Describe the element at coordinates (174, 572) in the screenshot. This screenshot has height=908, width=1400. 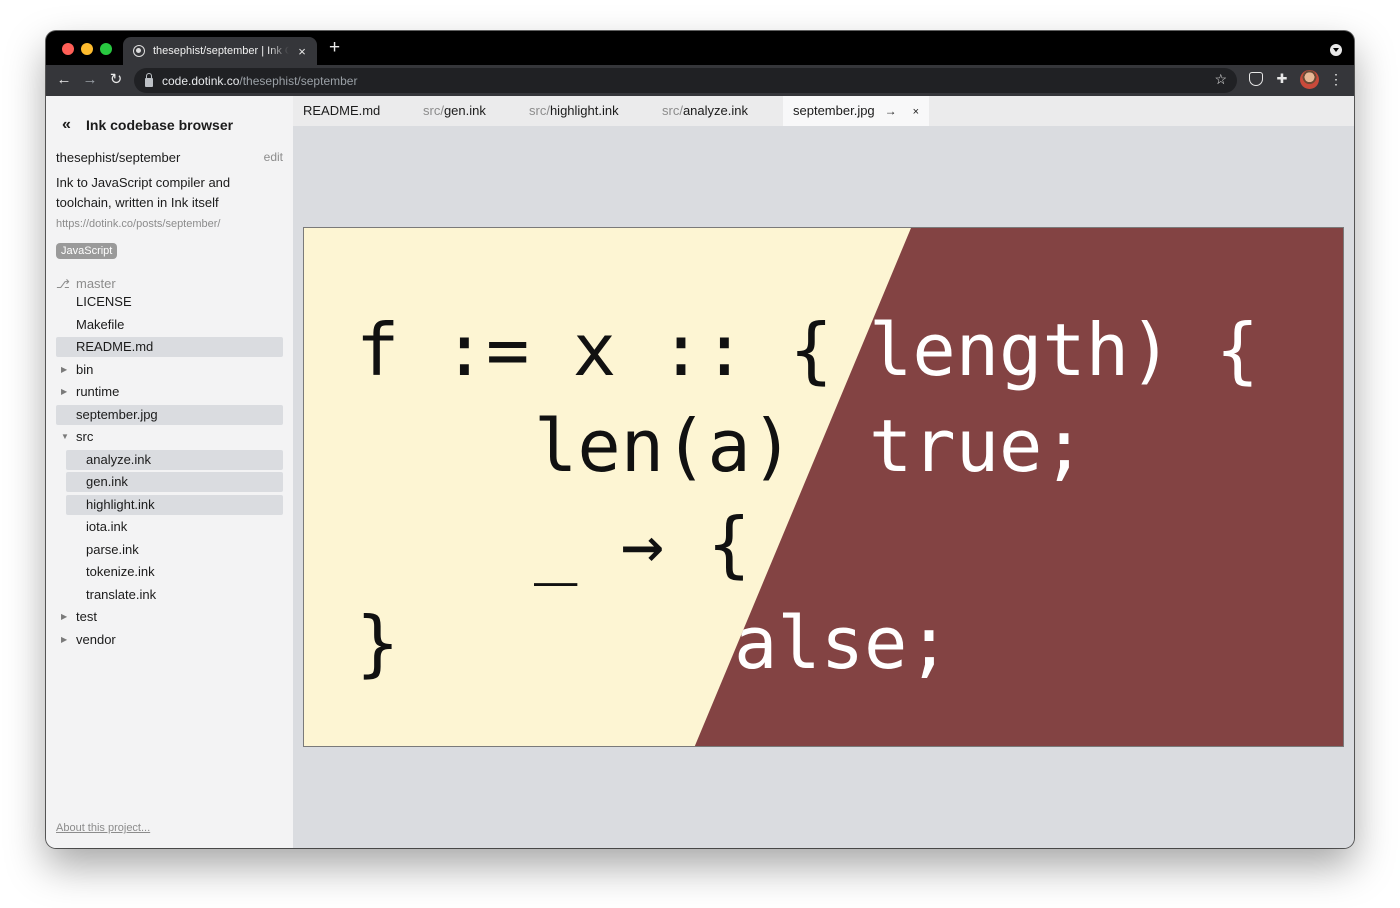
I see `tree-file-tokenize-ink: tokenize.ink` at that location.